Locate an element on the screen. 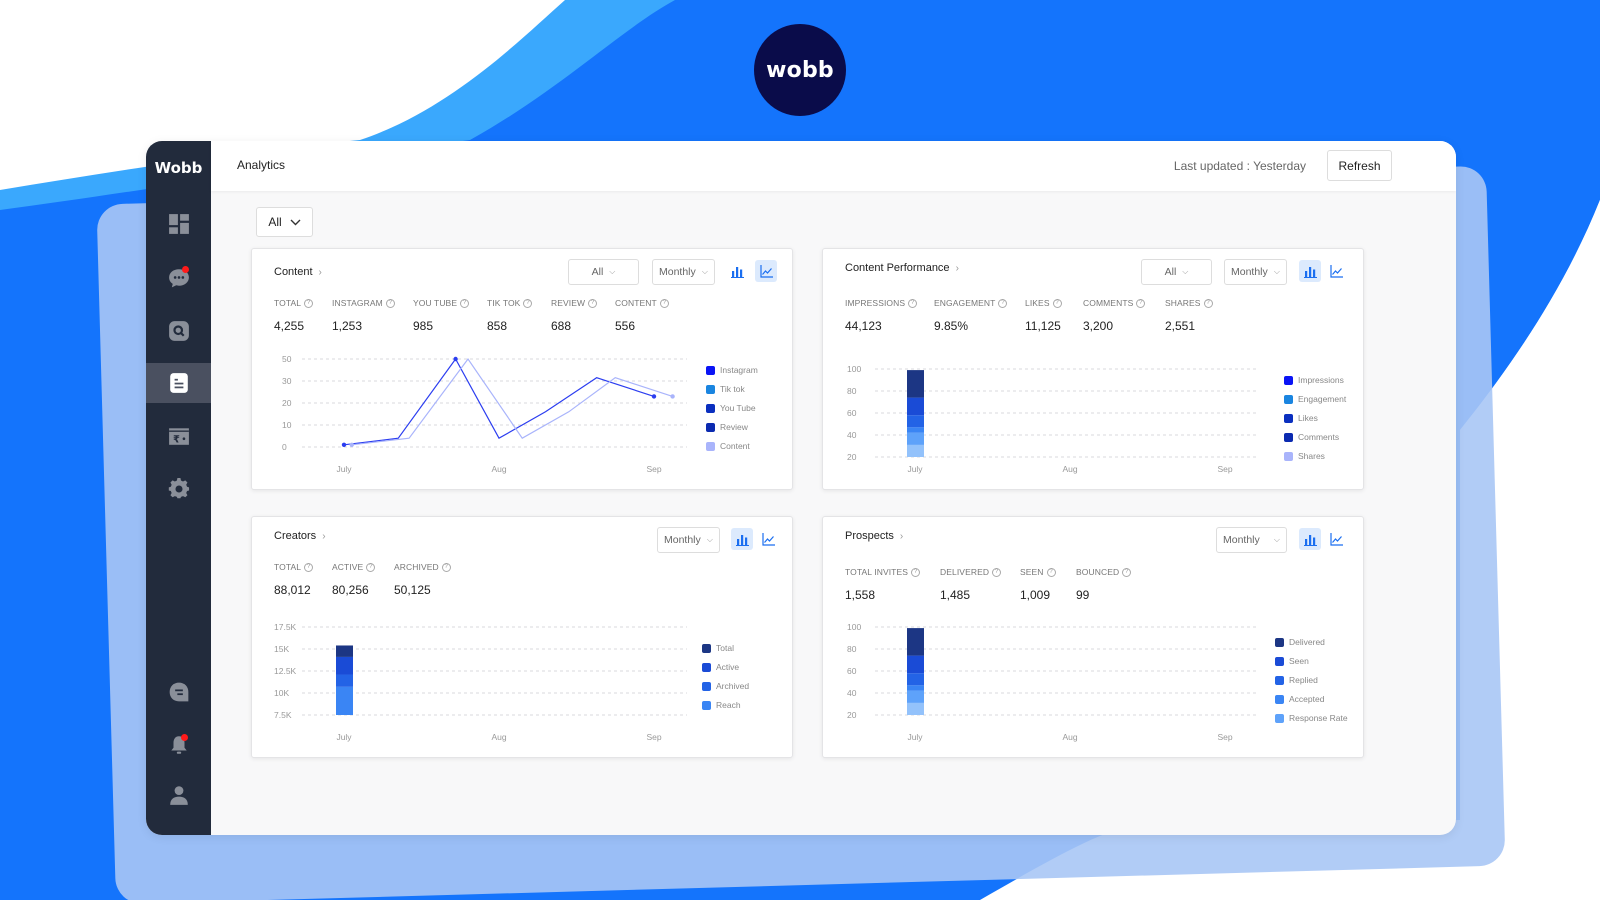  last-updated-text: Last updated : Yesterday is located at coordinates (1239, 166).